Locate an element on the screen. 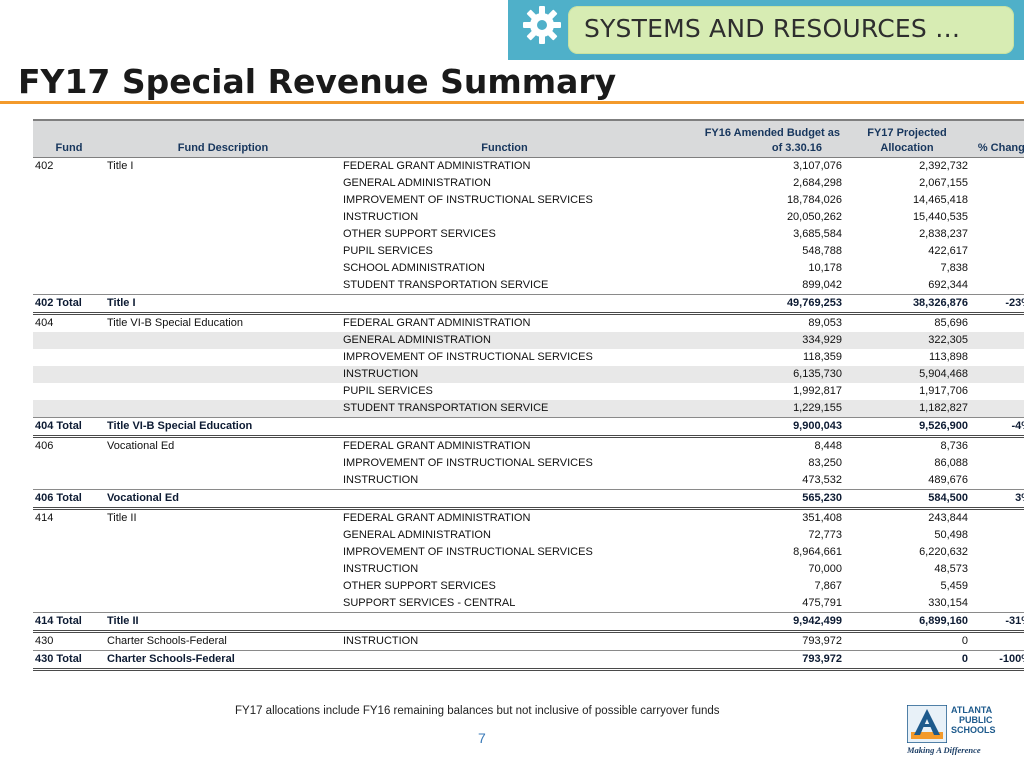 The width and height of the screenshot is (1024, 768). fy16-budget-cell: 8,964,661 is located at coordinates (756, 552).